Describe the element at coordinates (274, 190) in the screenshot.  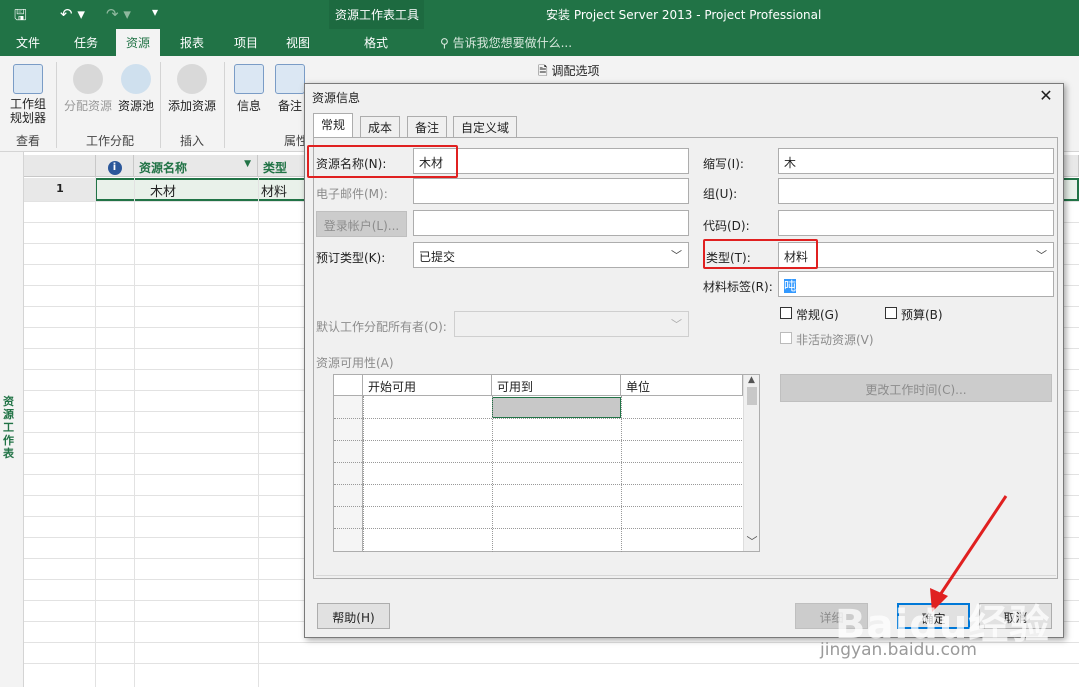
I see `resource-type-cell: 材料` at that location.